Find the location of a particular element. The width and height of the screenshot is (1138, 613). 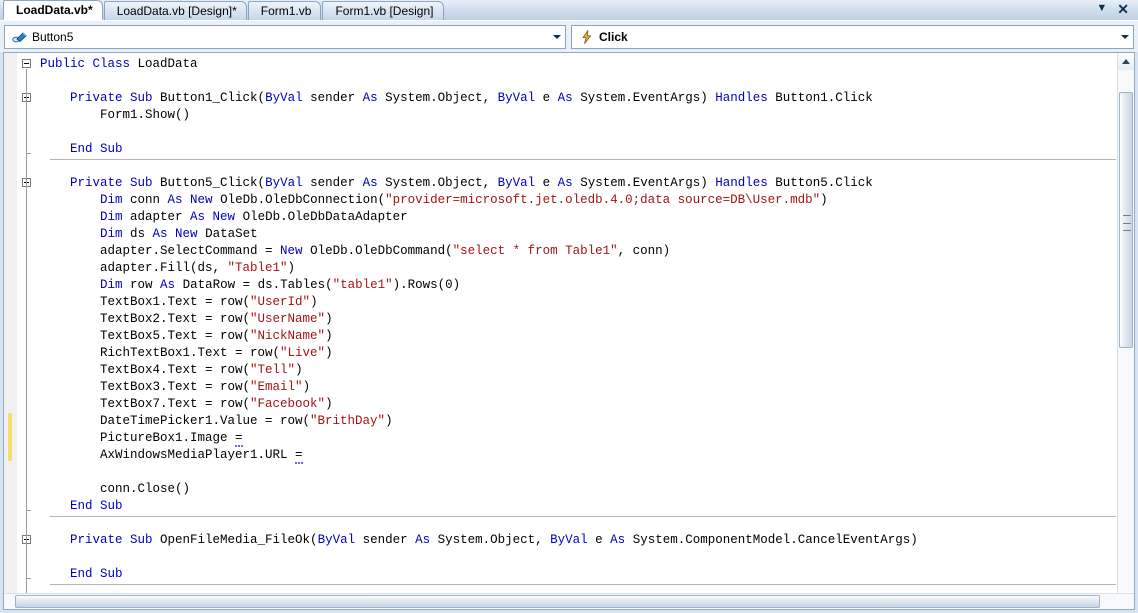

document-tab: Form1.vb [Design] is located at coordinates (383, 10).